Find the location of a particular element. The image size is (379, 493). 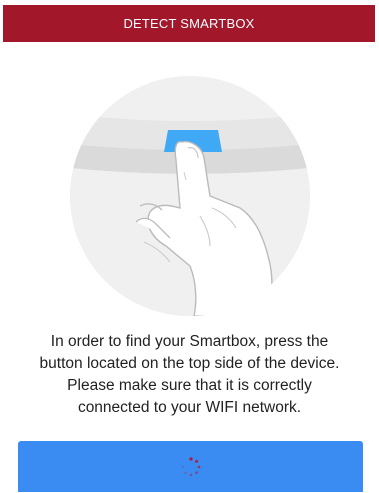

page-title: DETECT SMARTBOX is located at coordinates (189, 23).